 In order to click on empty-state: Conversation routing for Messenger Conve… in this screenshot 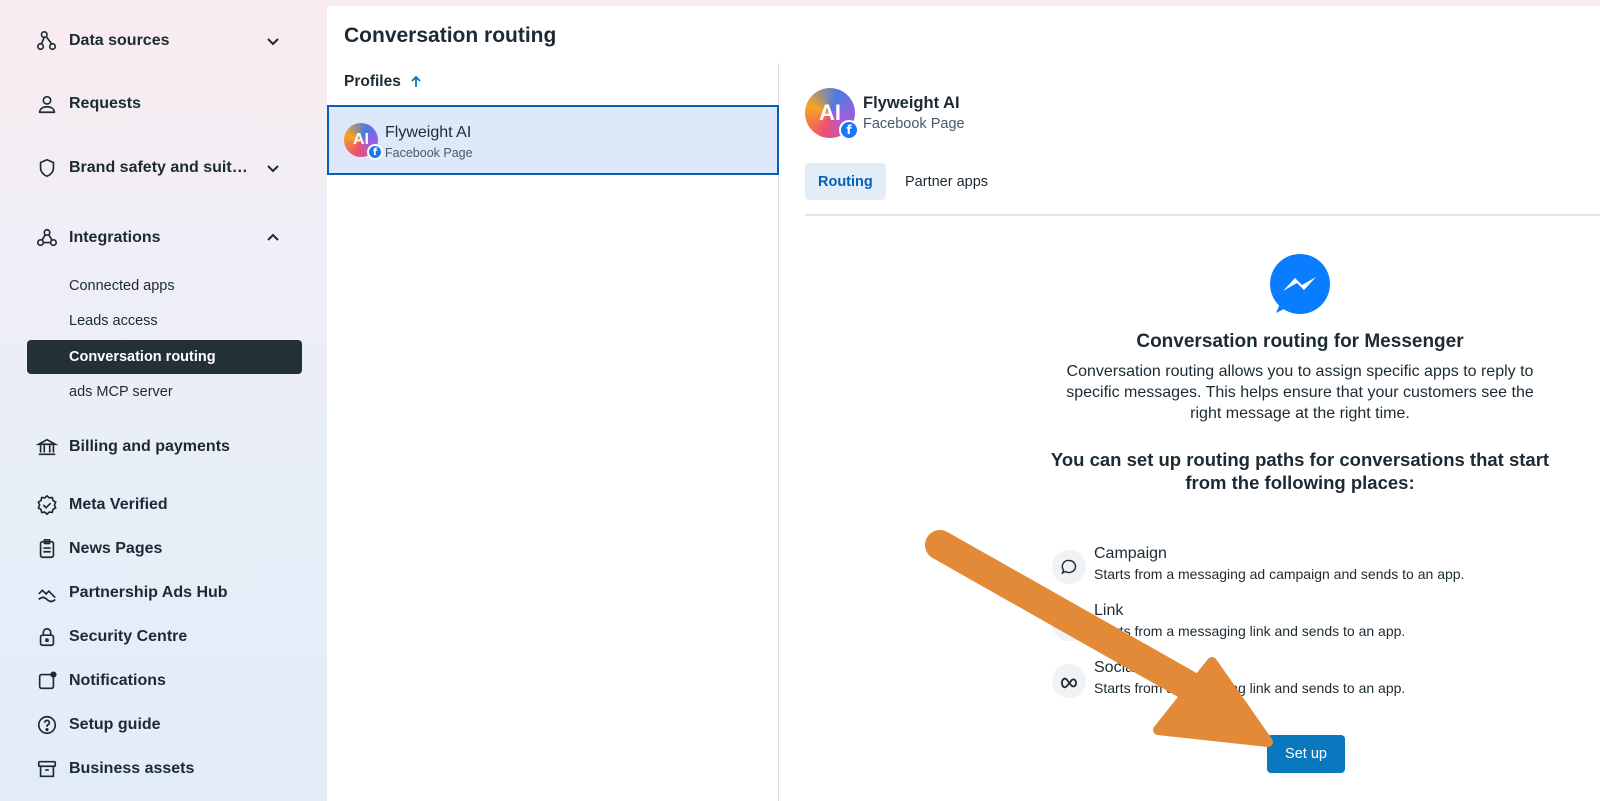, I will do `click(1300, 373)`.